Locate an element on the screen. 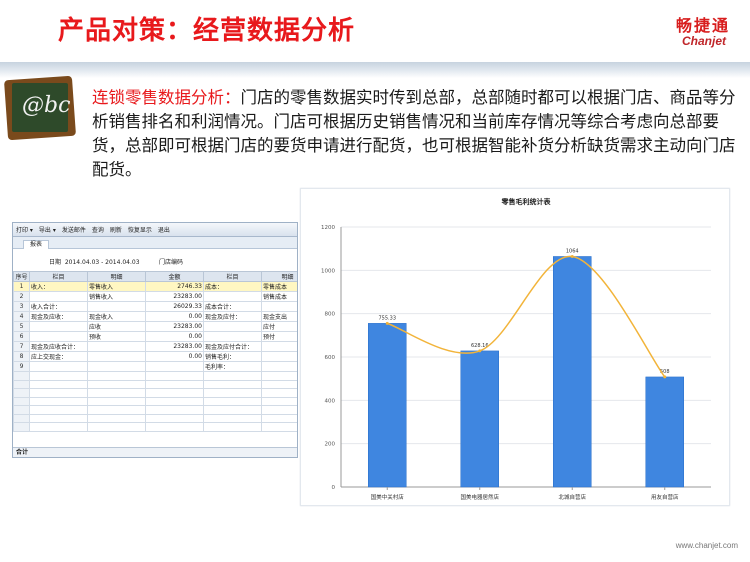  table-row: 4 现金及应收： 现金收入 0.00 现金及应付： 现金支出 is located at coordinates (155, 316).